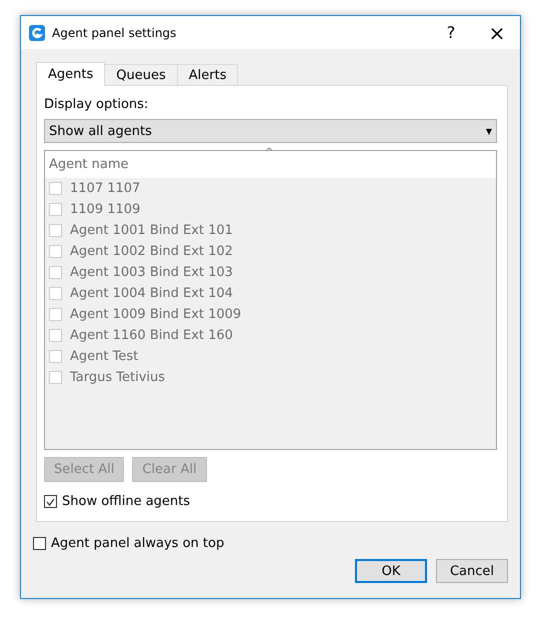 This screenshot has width=542, height=621. What do you see at coordinates (151, 272) in the screenshot?
I see `agent-name: Agent 1003 Bind Ext 103` at bounding box center [151, 272].